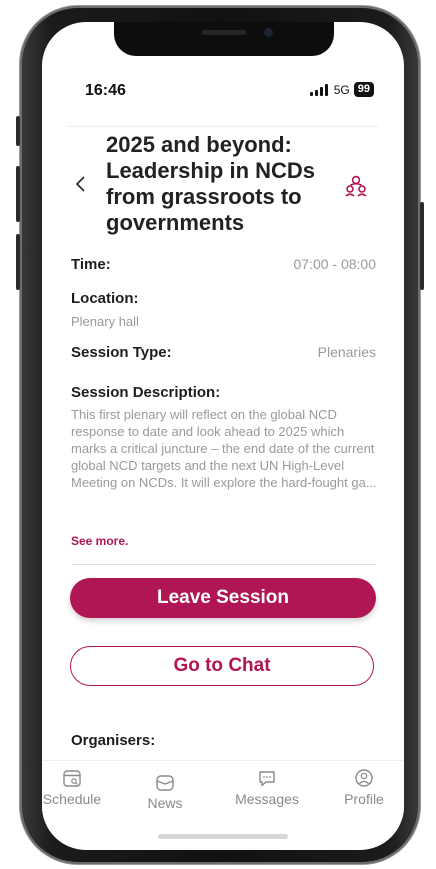 The height and width of the screenshot is (869, 436). Describe the element at coordinates (364, 799) in the screenshot. I see `tab-profile-label: Profile` at that location.